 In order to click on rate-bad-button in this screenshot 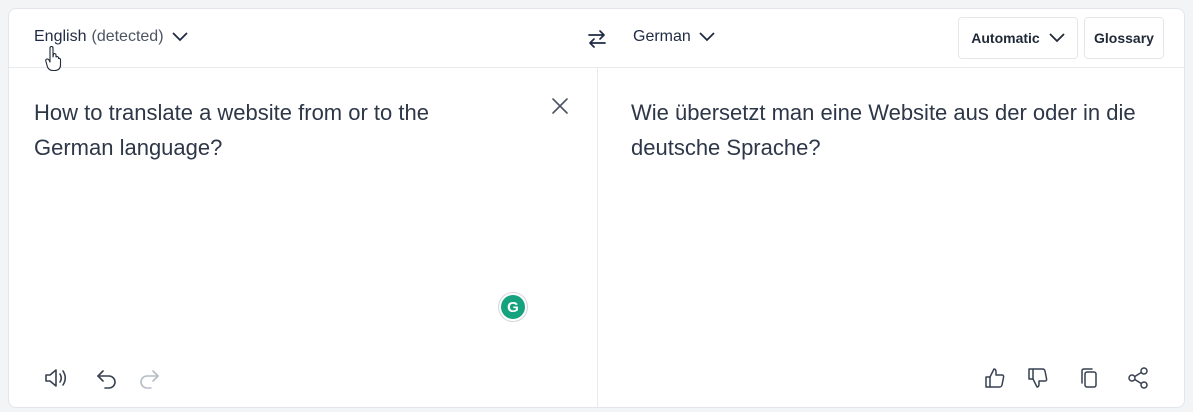, I will do `click(1038, 378)`.